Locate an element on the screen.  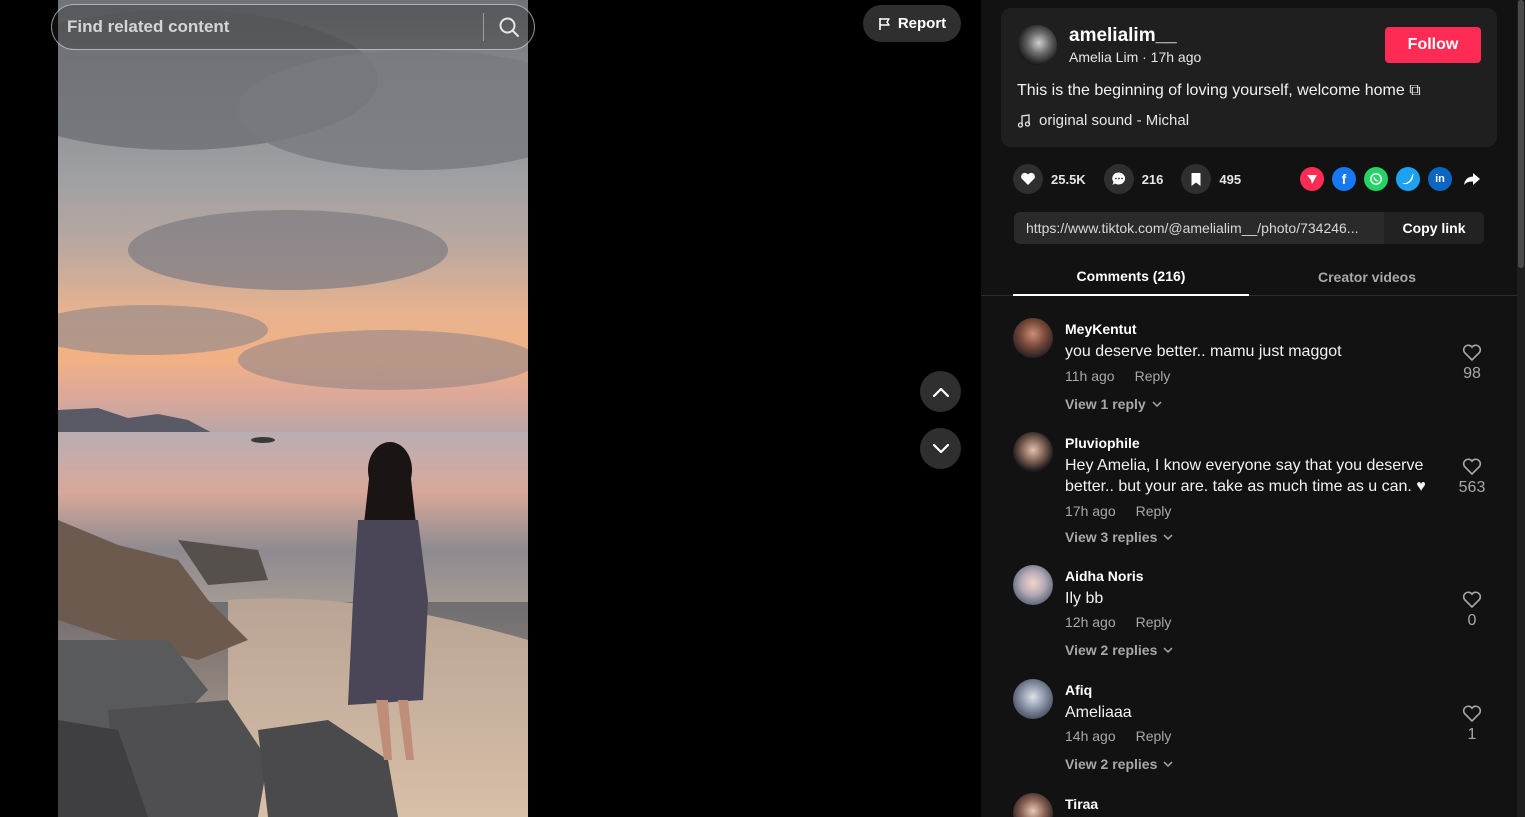
previous-post-button is located at coordinates (940, 391).